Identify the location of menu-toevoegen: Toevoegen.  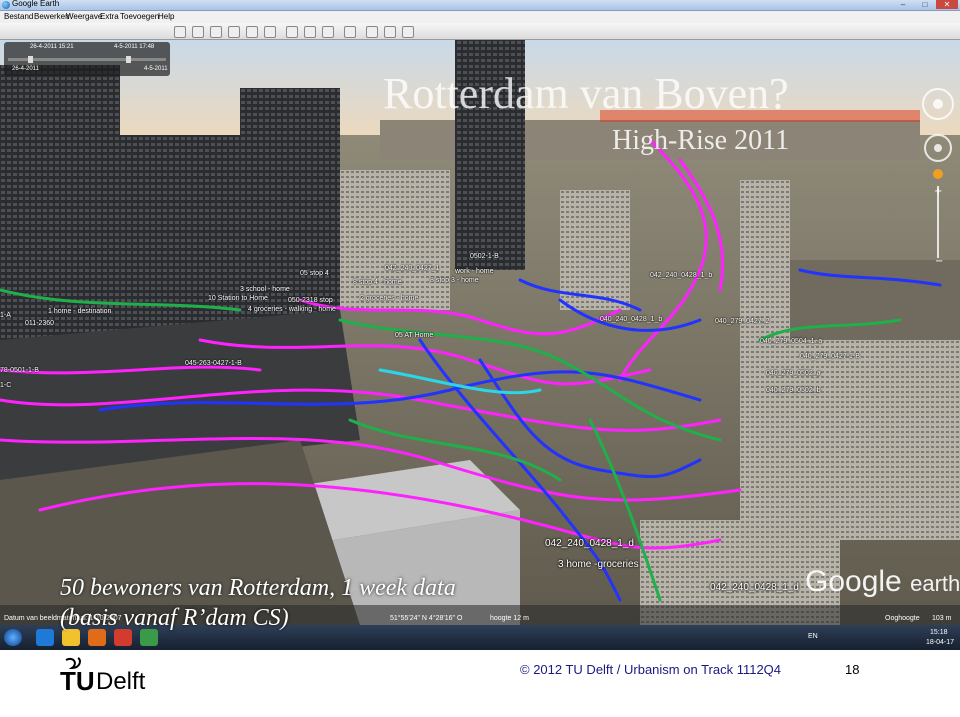
(139, 16).